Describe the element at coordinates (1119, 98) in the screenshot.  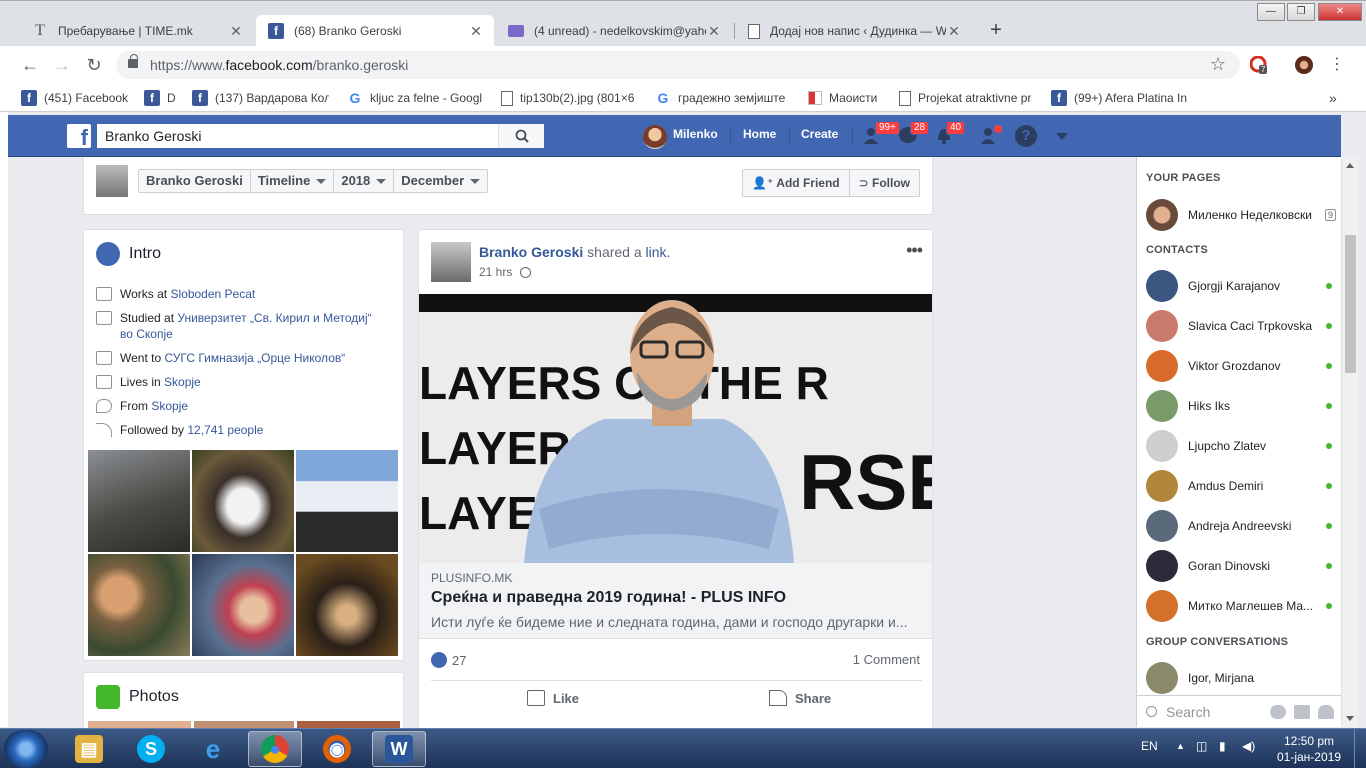
I see `bookmark-item: f (99+) Afera Platina In` at that location.